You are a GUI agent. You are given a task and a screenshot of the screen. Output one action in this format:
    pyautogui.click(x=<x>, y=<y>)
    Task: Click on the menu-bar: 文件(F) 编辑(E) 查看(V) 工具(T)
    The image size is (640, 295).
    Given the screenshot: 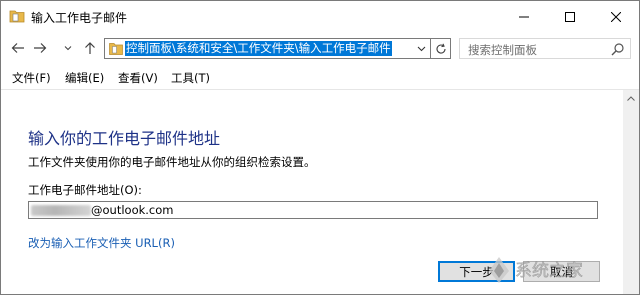 What is the action you would take?
    pyautogui.click(x=320, y=77)
    